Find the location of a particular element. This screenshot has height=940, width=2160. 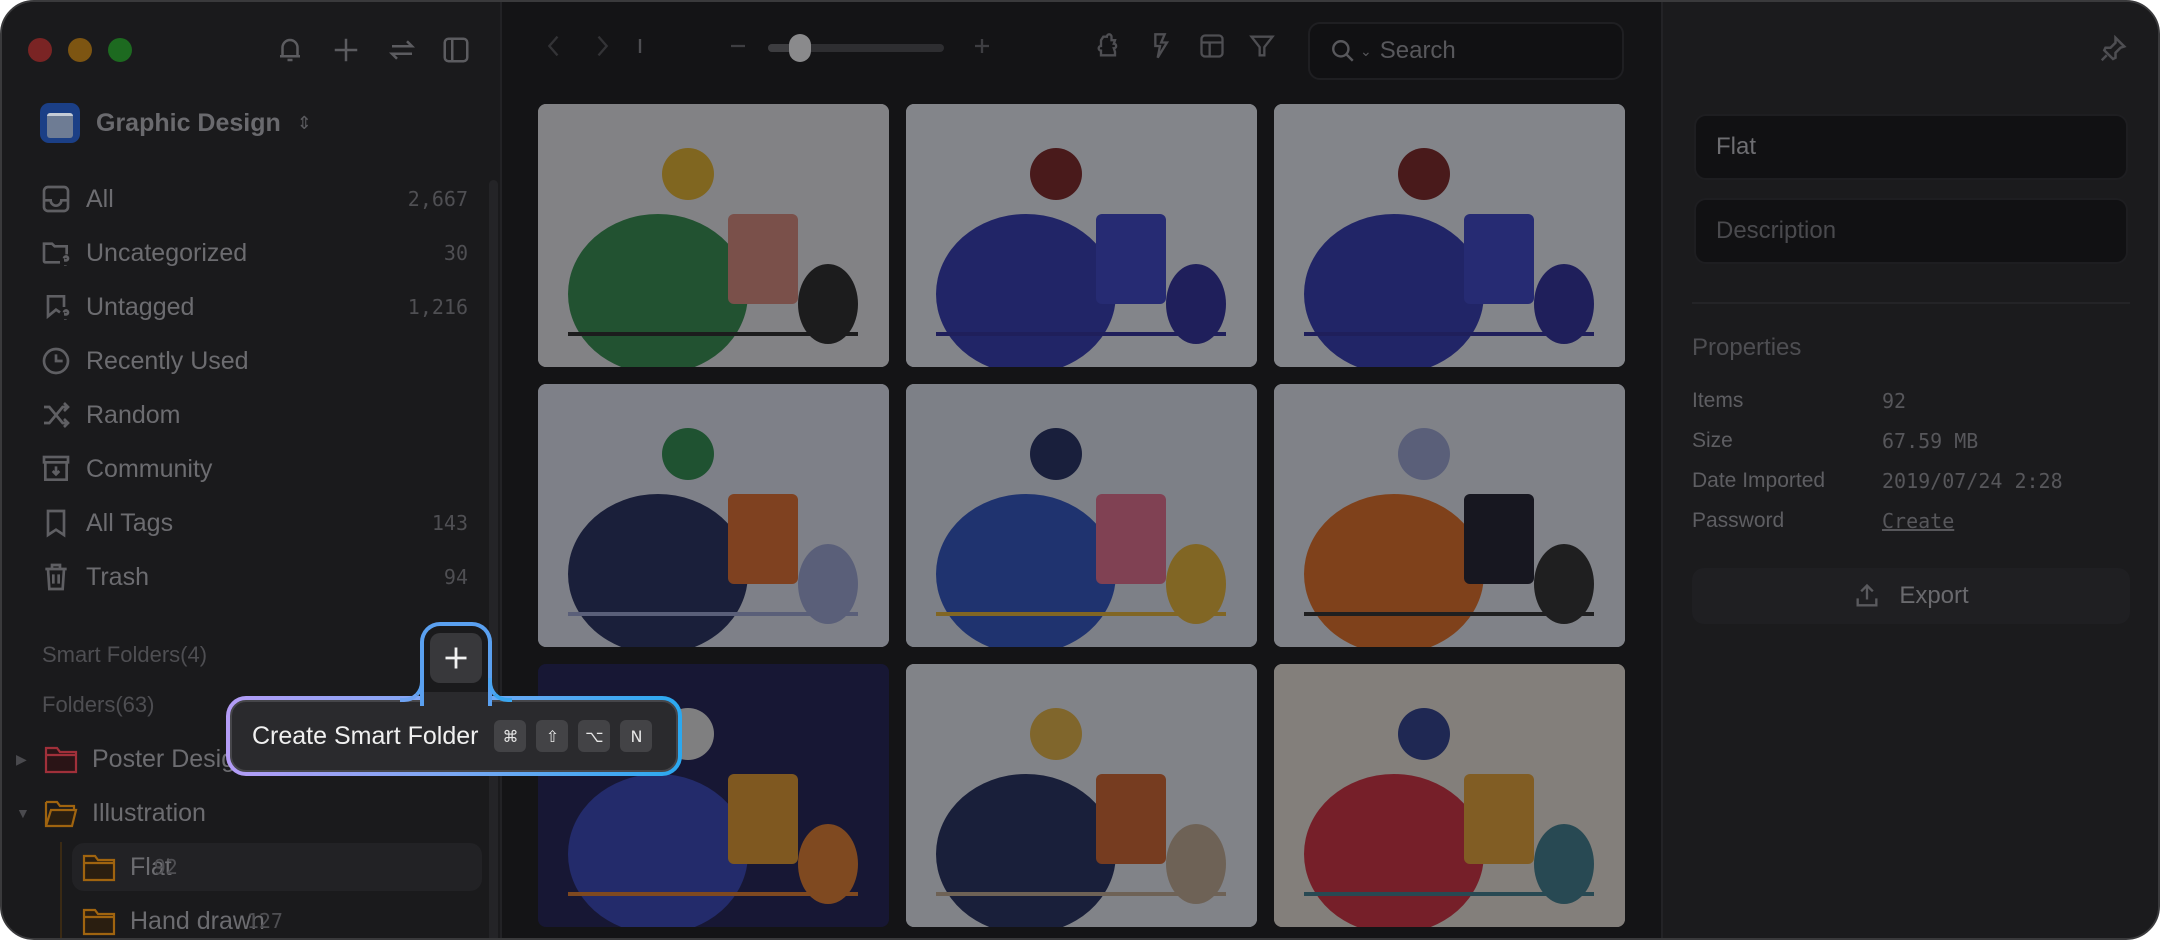

sidebar-item-all-tags: All Tags 143 is located at coordinates (260, 523).